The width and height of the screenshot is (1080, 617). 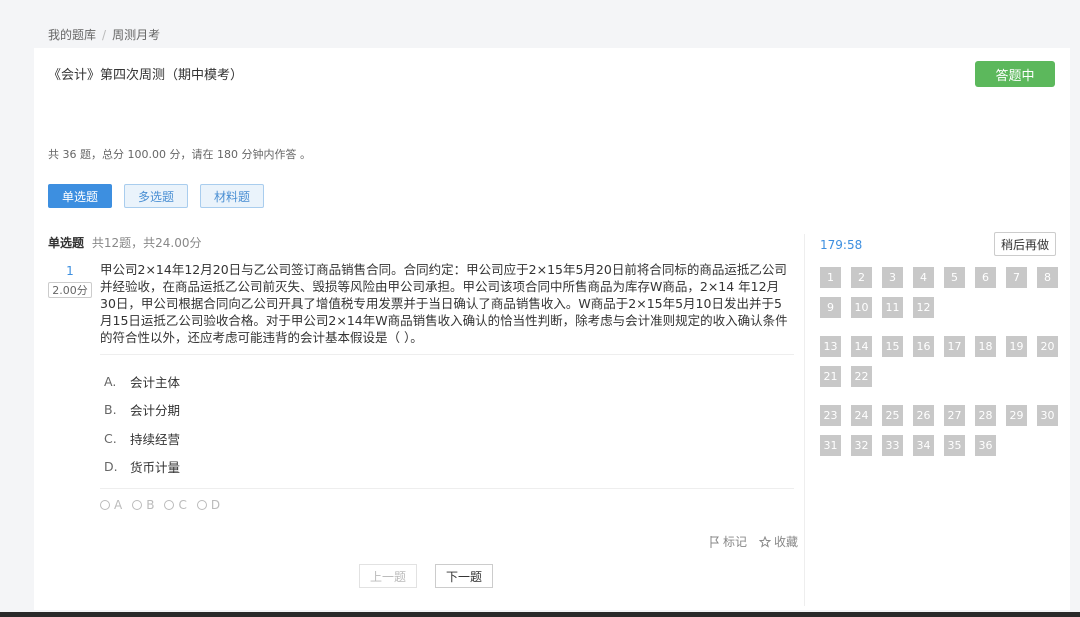 What do you see at coordinates (426, 576) in the screenshot?
I see `question-navigation: 上一题 下一题` at bounding box center [426, 576].